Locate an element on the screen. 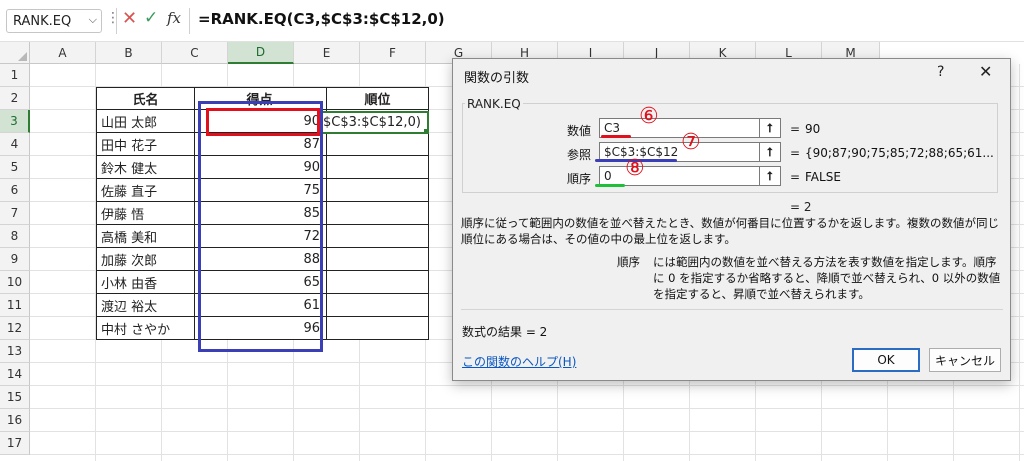 This screenshot has height=461, width=1024. header-rank-cell: 順位 is located at coordinates (378, 98).